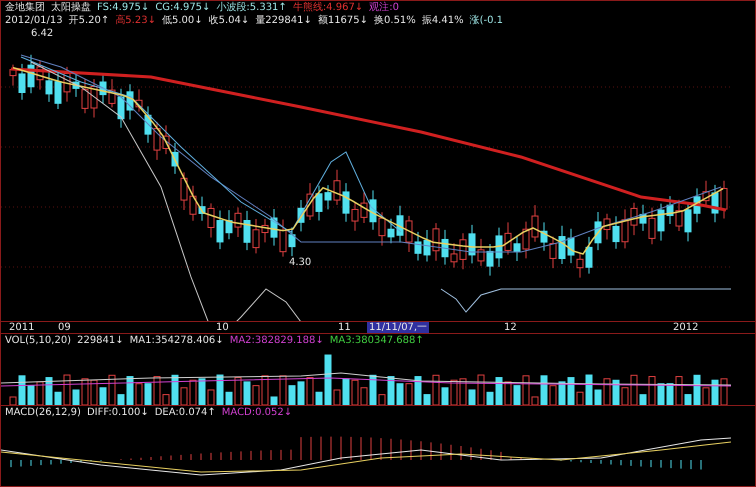 This screenshot has height=487, width=756. I want to click on axis-label: 09, so click(64, 327).